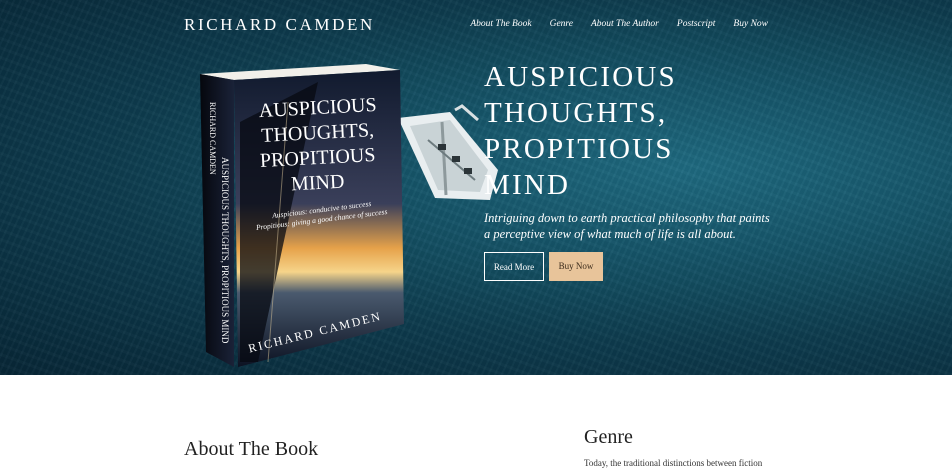 The height and width of the screenshot is (469, 952). Describe the element at coordinates (625, 24) in the screenshot. I see `nav-item-about-the-author: About The Author` at that location.